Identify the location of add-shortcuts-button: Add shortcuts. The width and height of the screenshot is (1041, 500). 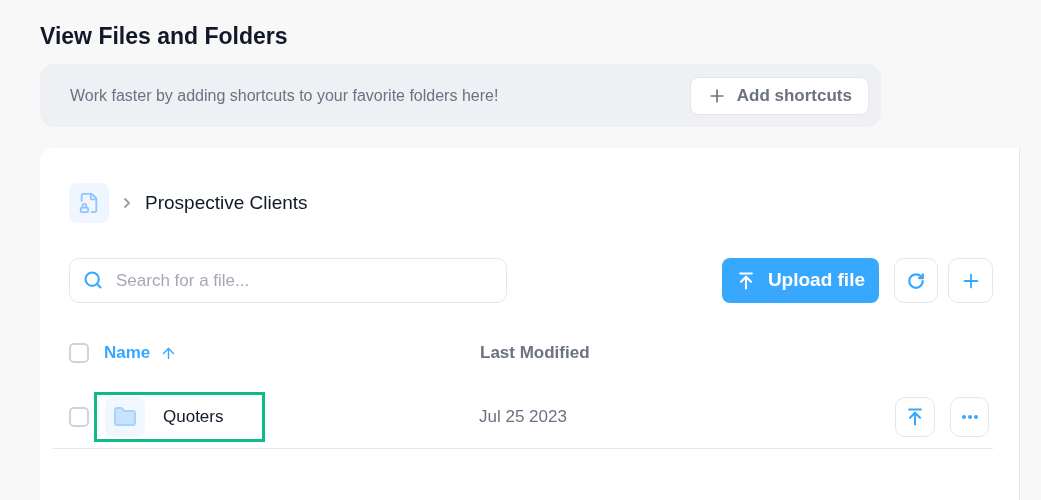
(779, 95).